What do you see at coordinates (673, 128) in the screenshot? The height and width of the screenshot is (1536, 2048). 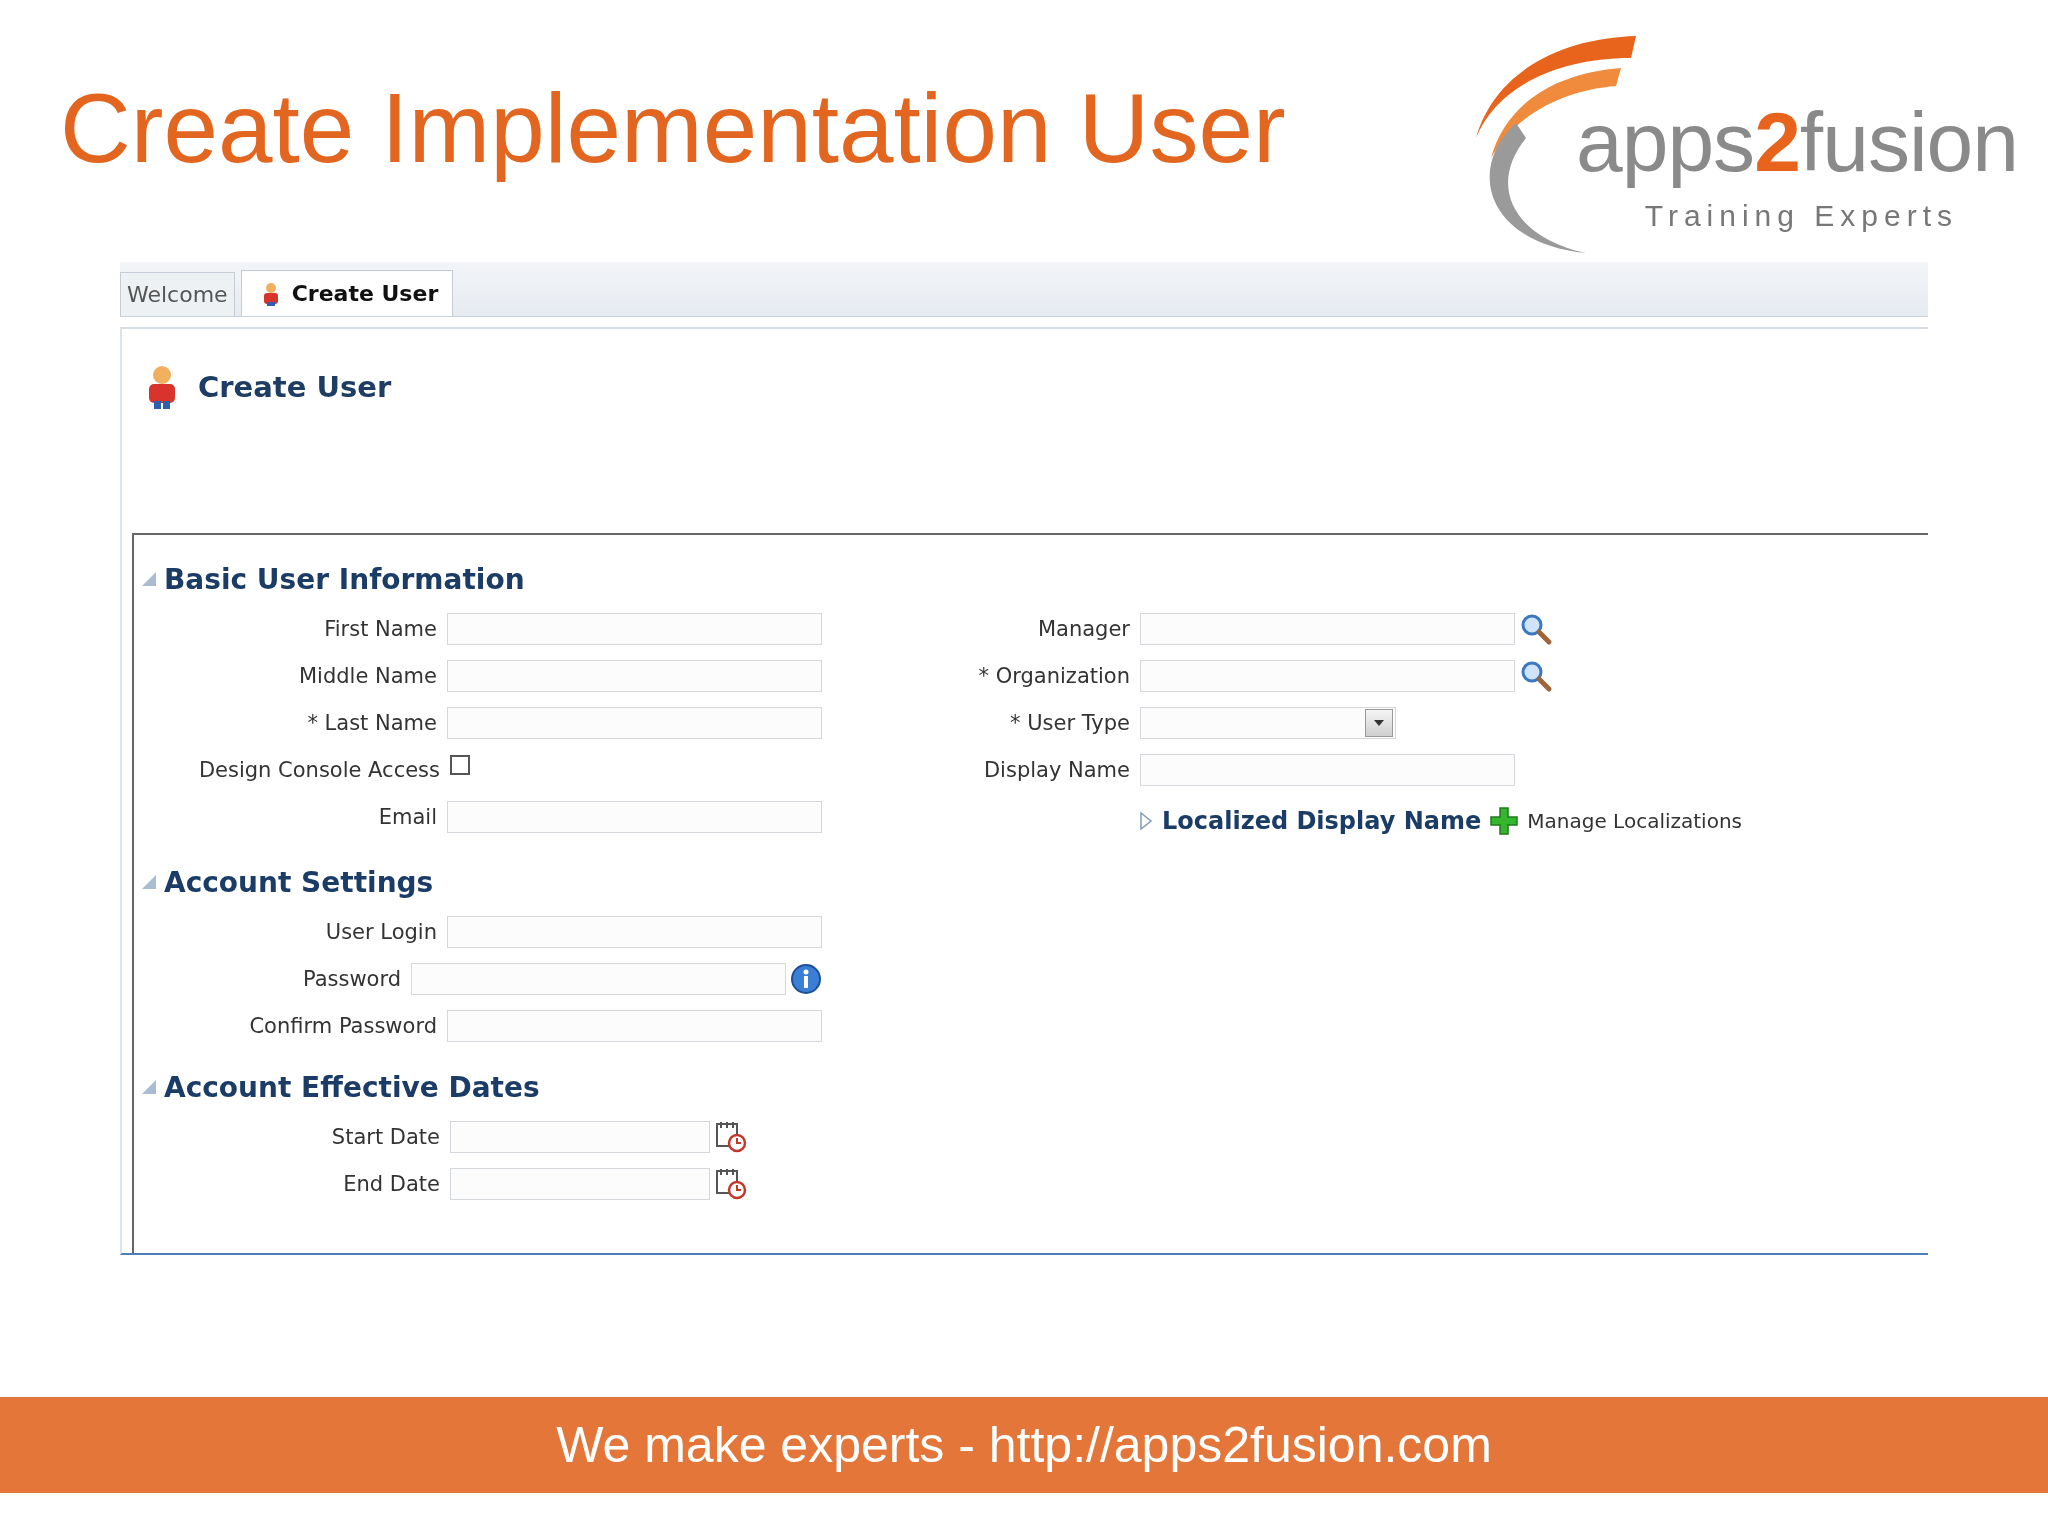 I see `slide-title: Create Implementation User` at bounding box center [673, 128].